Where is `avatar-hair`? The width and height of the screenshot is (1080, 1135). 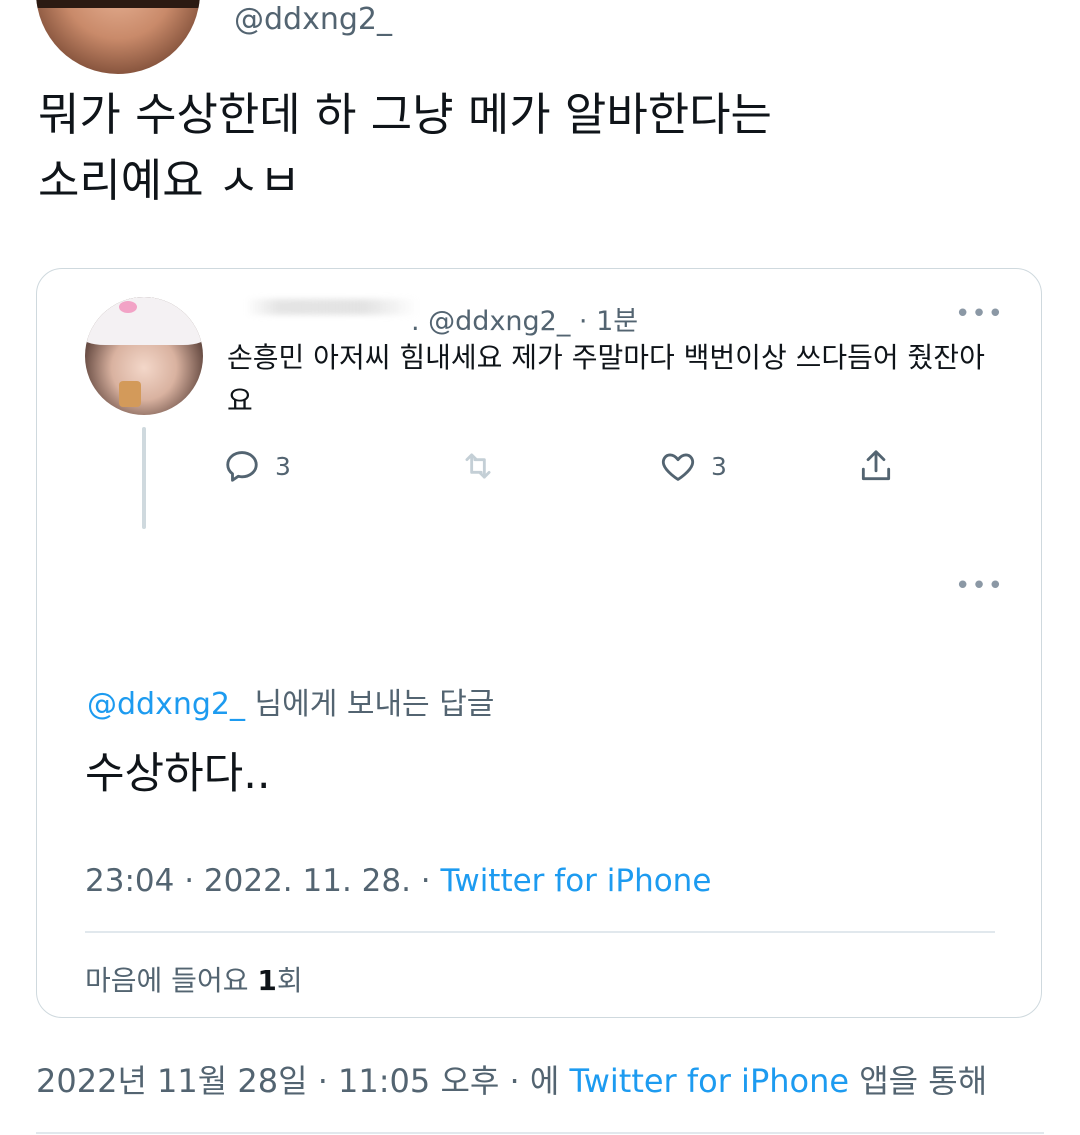 avatar-hair is located at coordinates (118, 4).